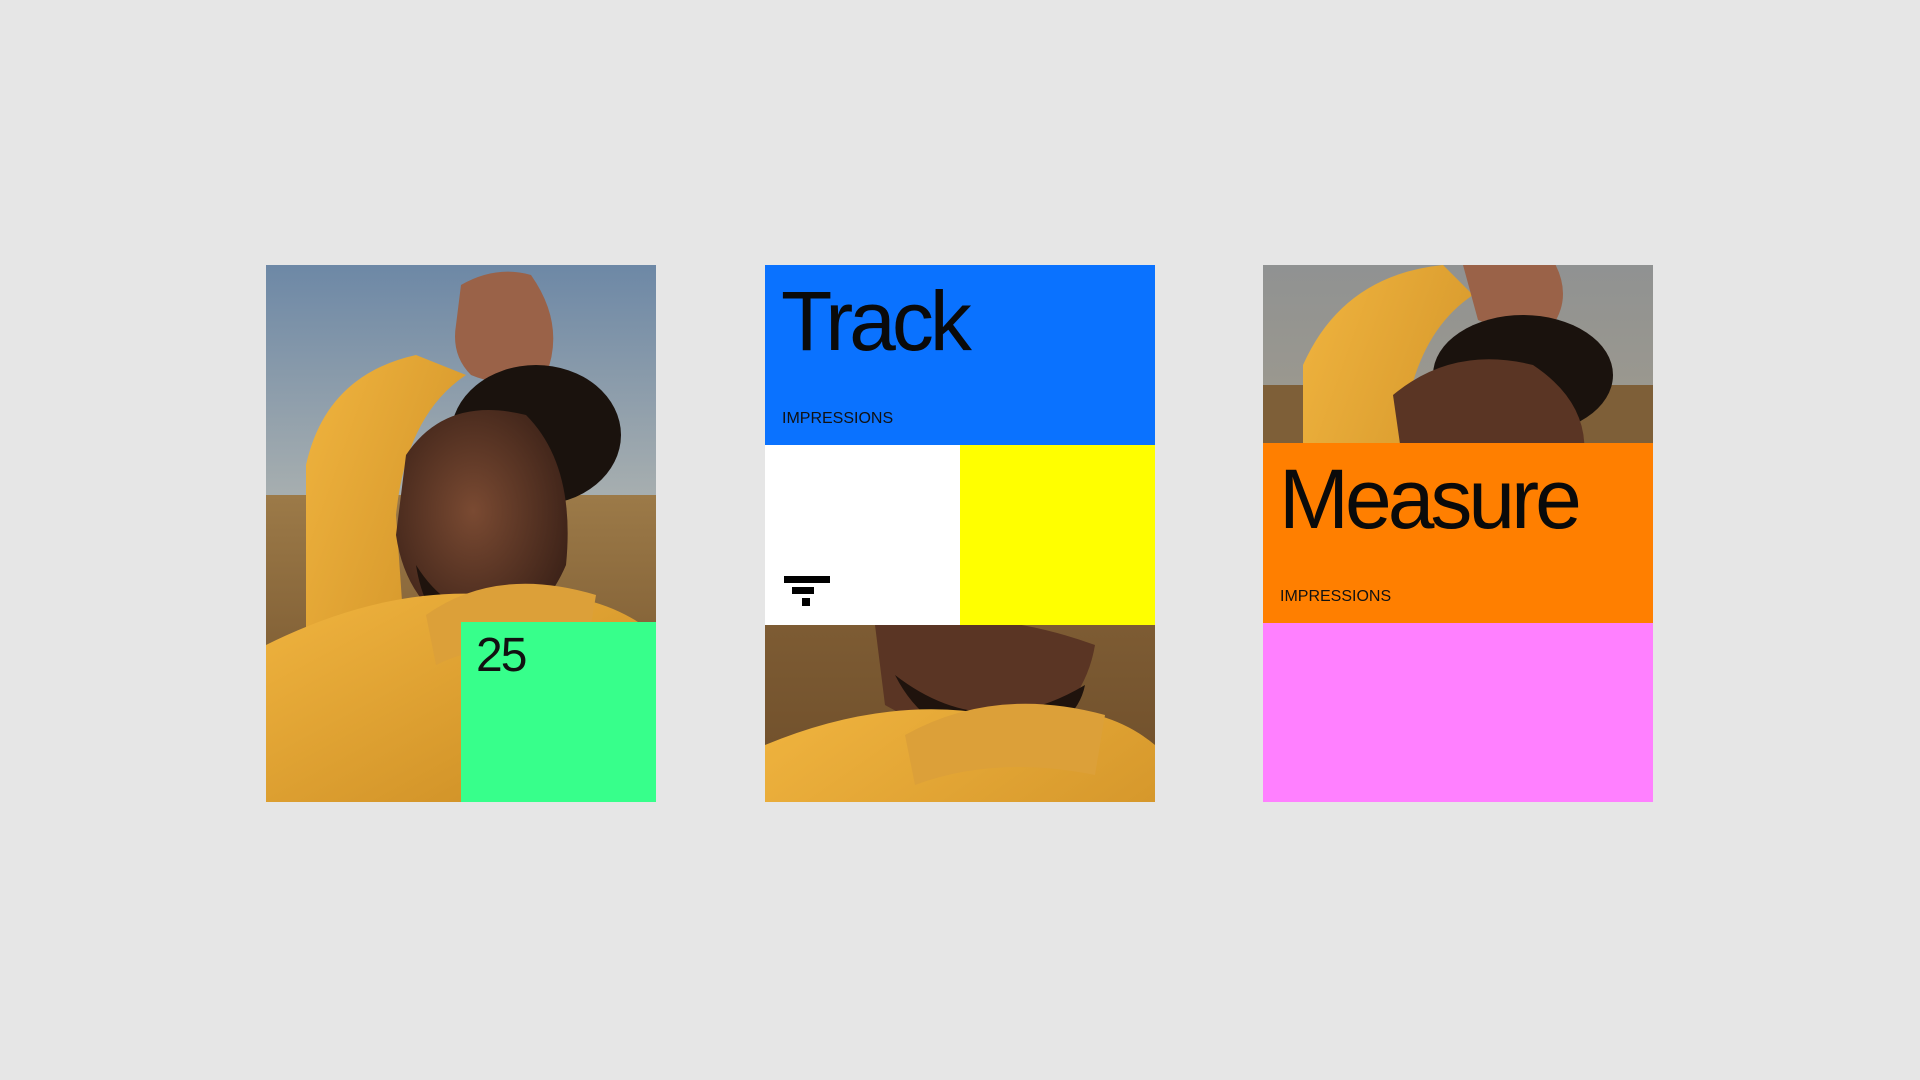 The image size is (1920, 1080). I want to click on poster-card-track: Track IMPRESSIONS, so click(960, 533).